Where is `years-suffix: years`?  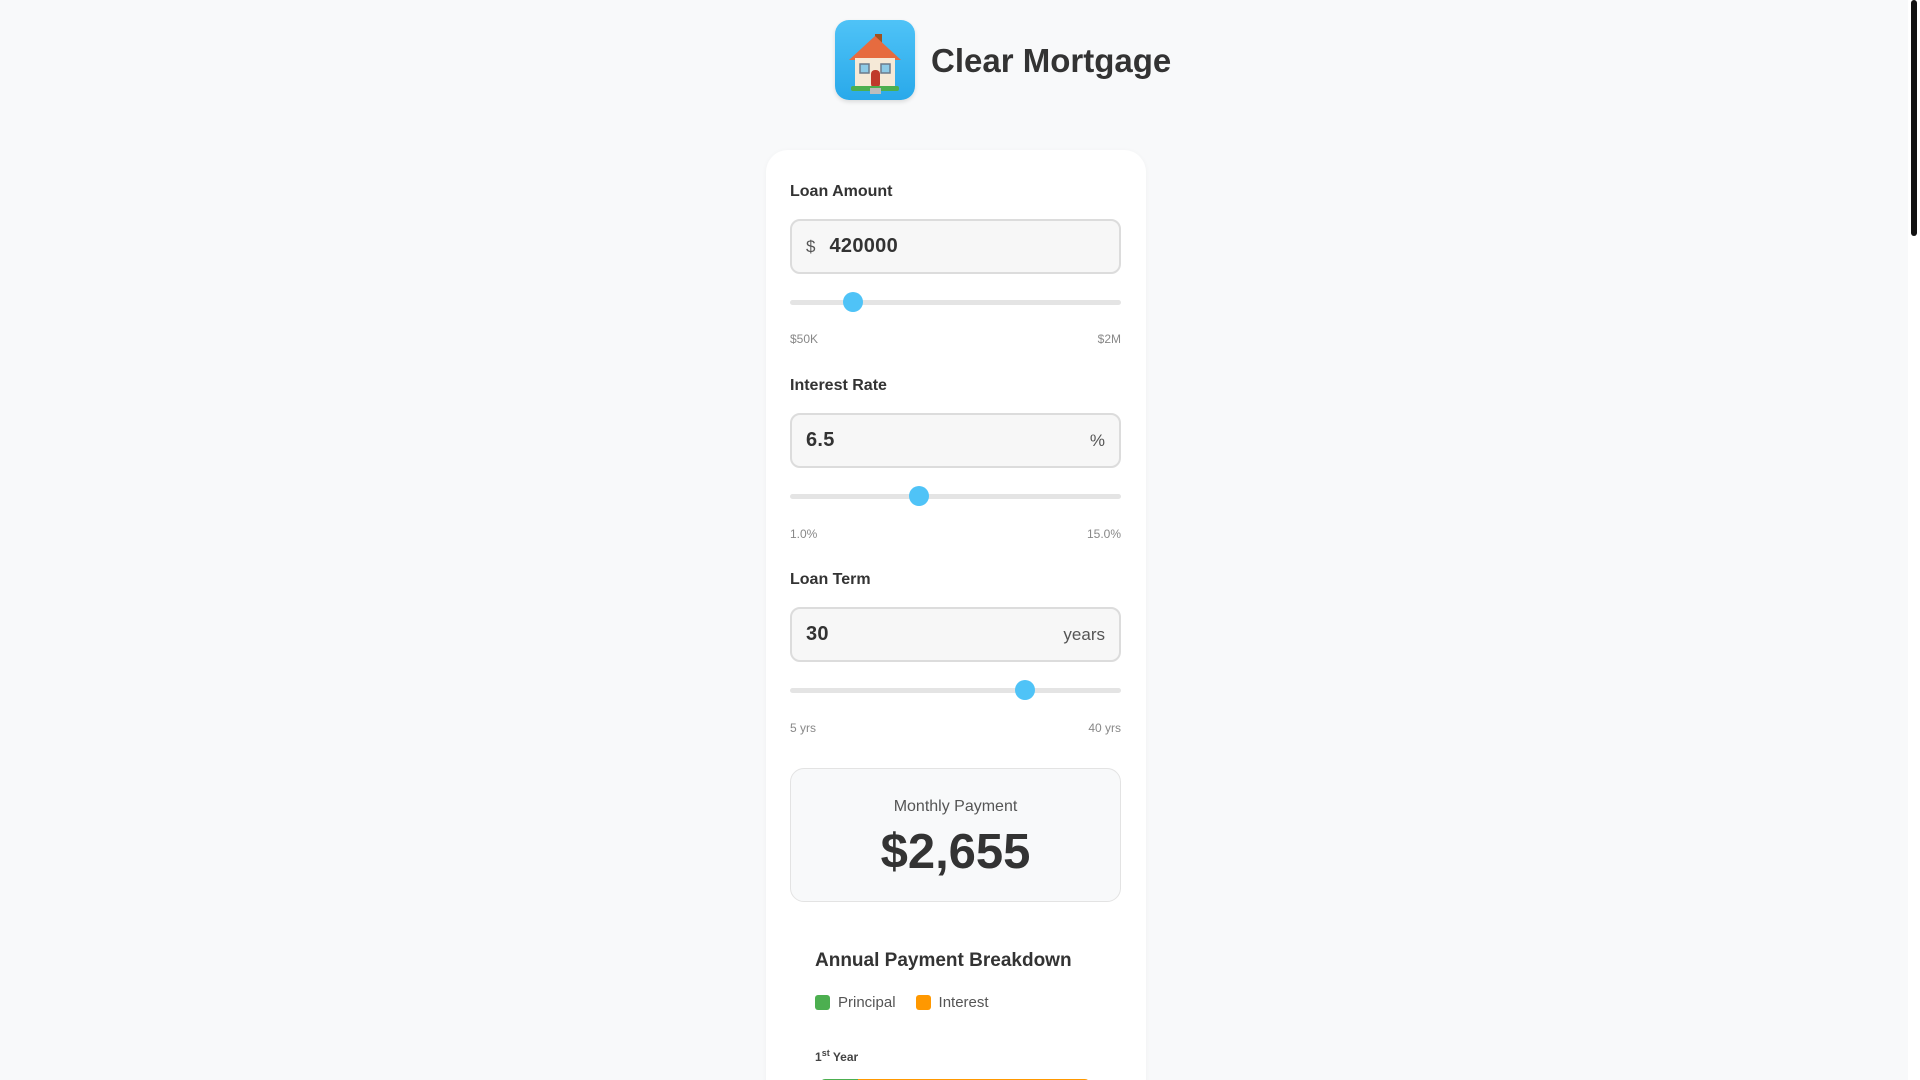 years-suffix: years is located at coordinates (1084, 634).